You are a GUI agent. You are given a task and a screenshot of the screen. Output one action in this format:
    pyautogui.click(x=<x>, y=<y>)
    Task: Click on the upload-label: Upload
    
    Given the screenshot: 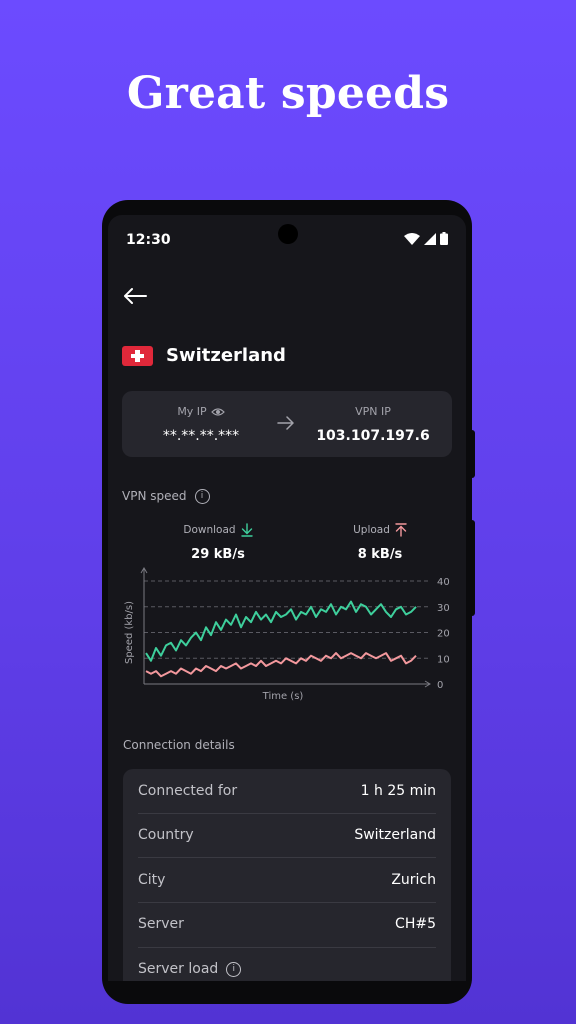 What is the action you would take?
    pyautogui.click(x=371, y=530)
    